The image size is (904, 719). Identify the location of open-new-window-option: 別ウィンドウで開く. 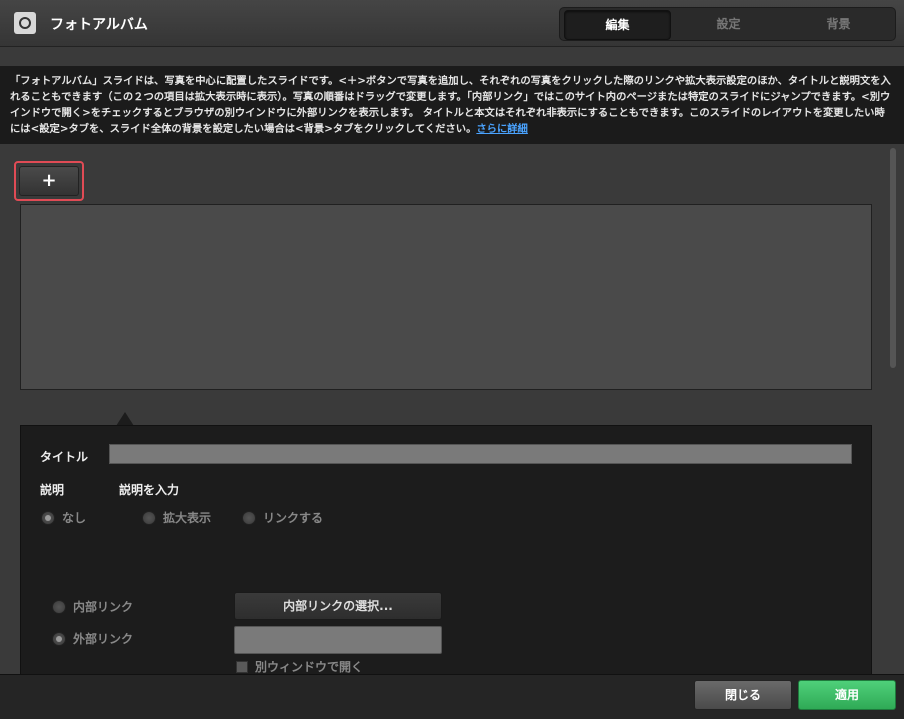
(299, 666).